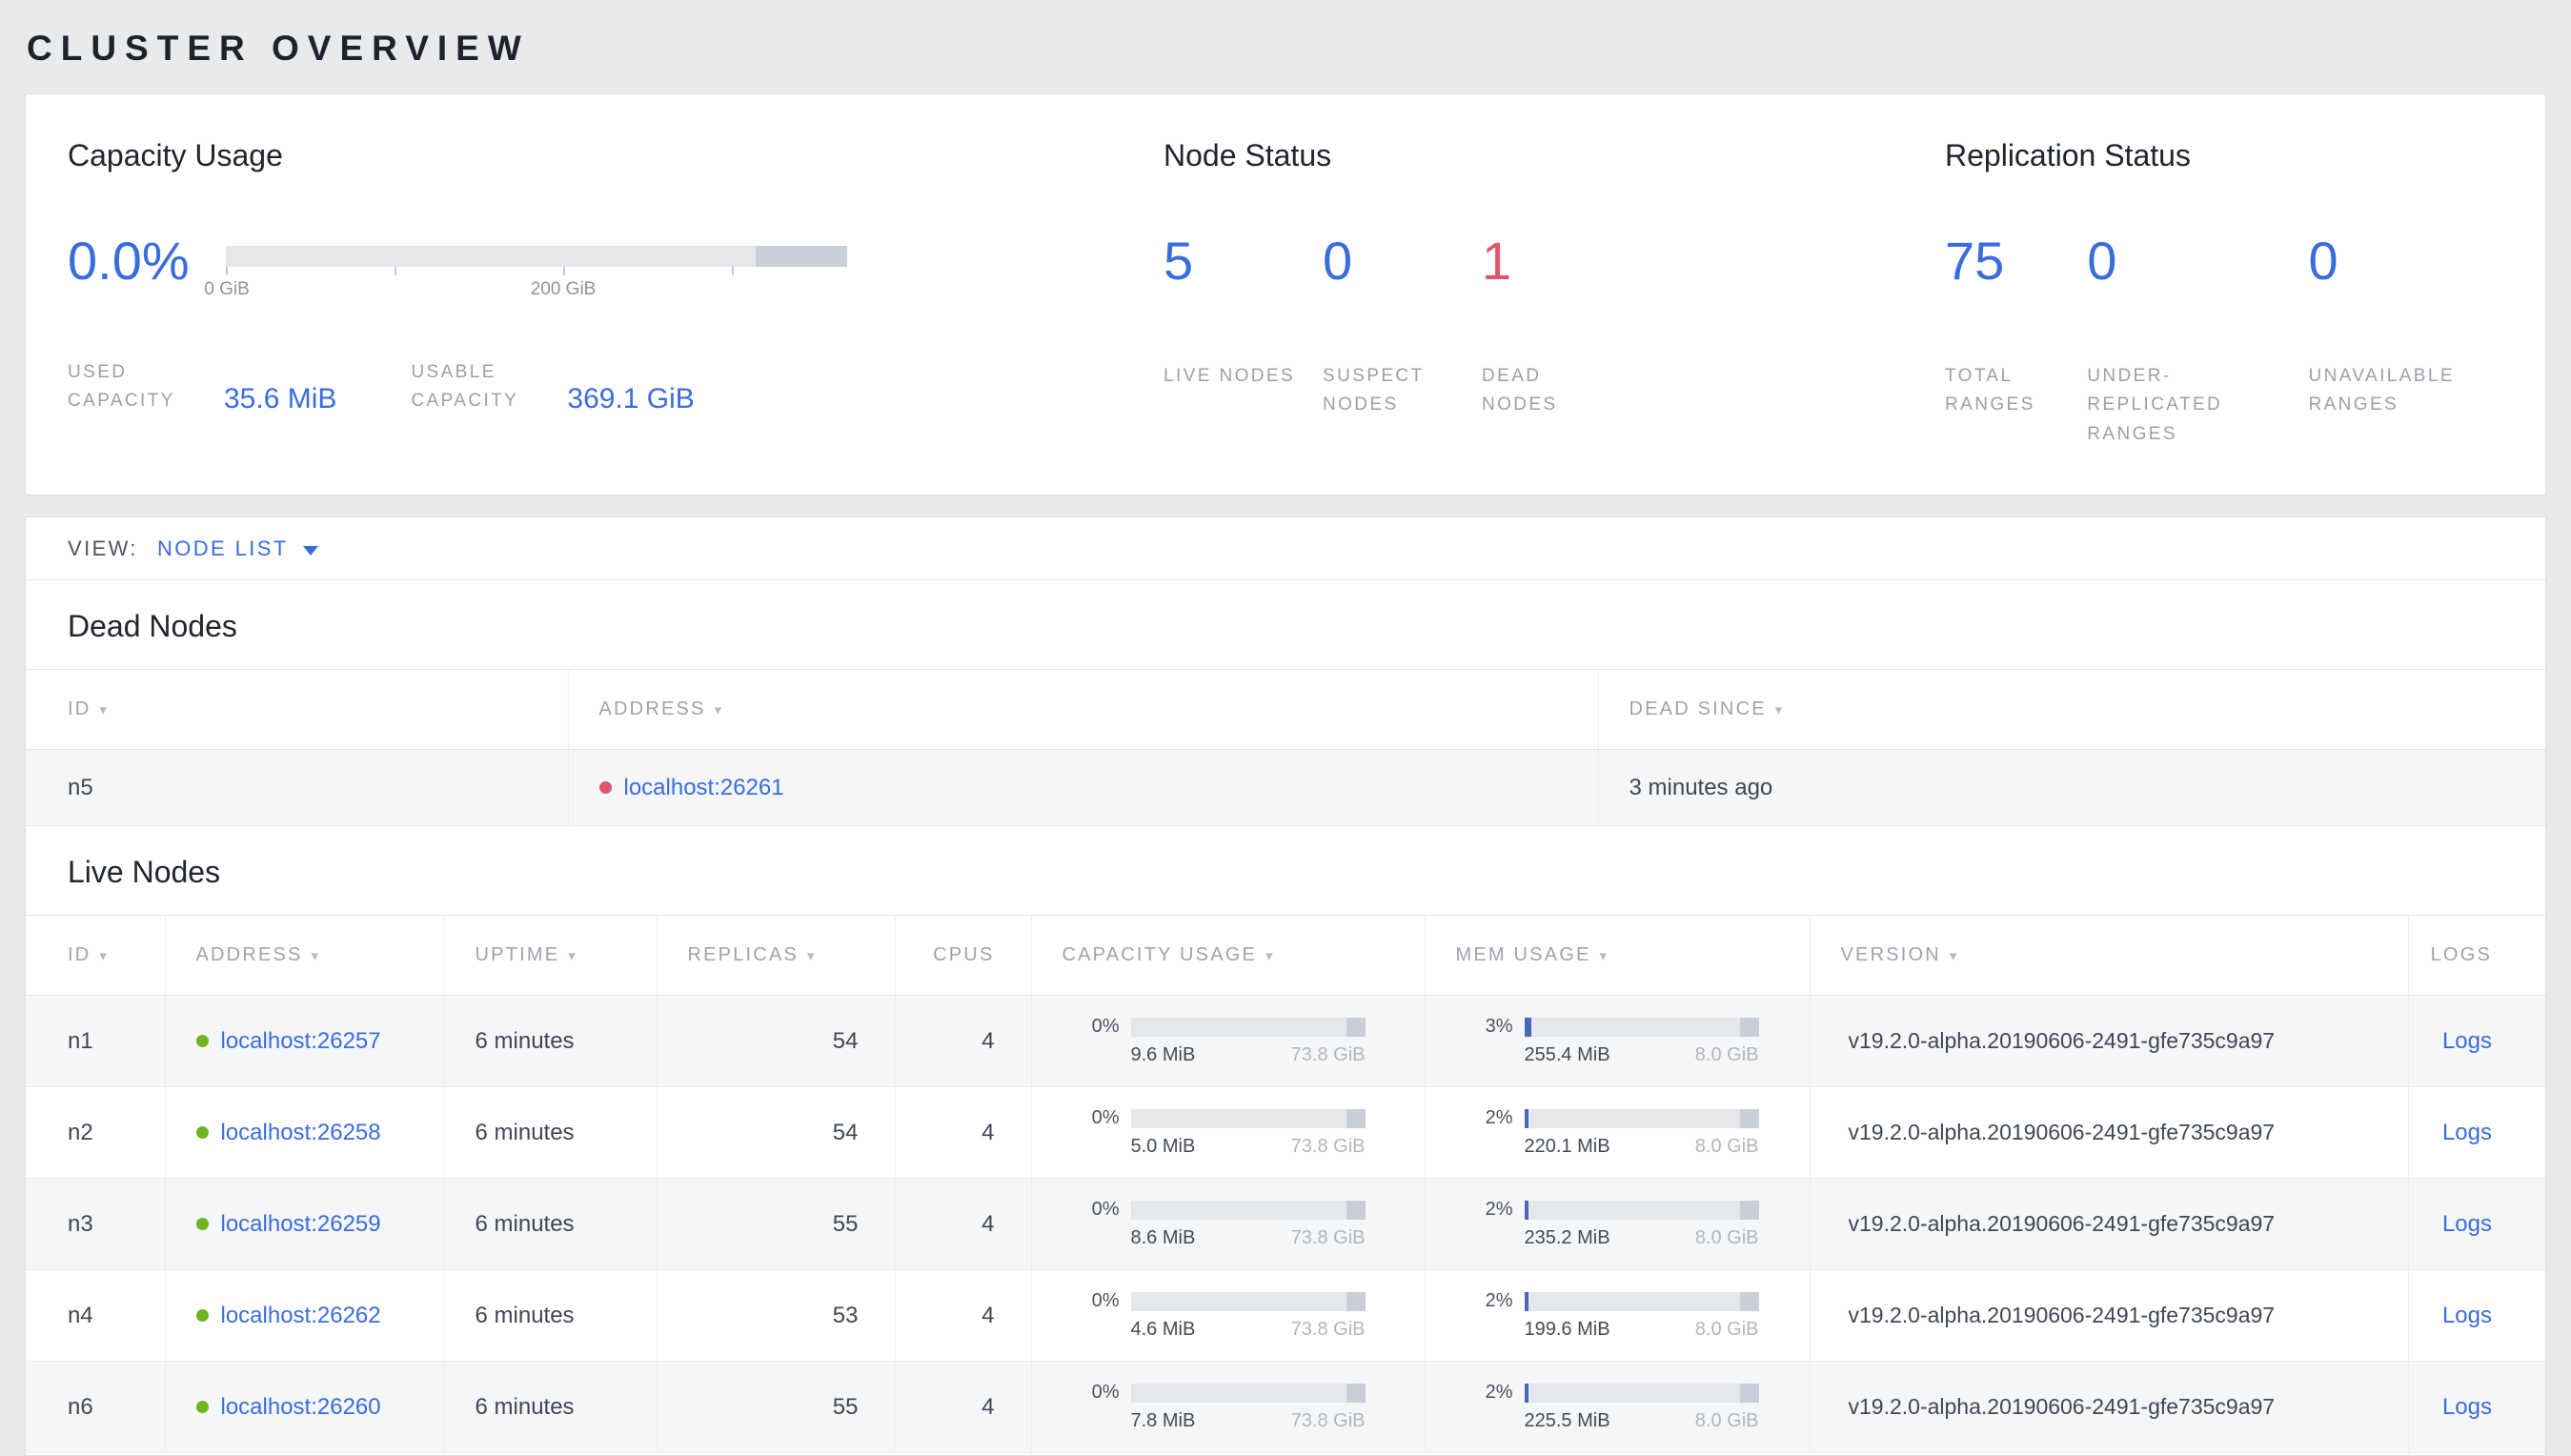 This screenshot has width=2571, height=1456. What do you see at coordinates (2102, 261) in the screenshot?
I see `under-replicated-count: 0` at bounding box center [2102, 261].